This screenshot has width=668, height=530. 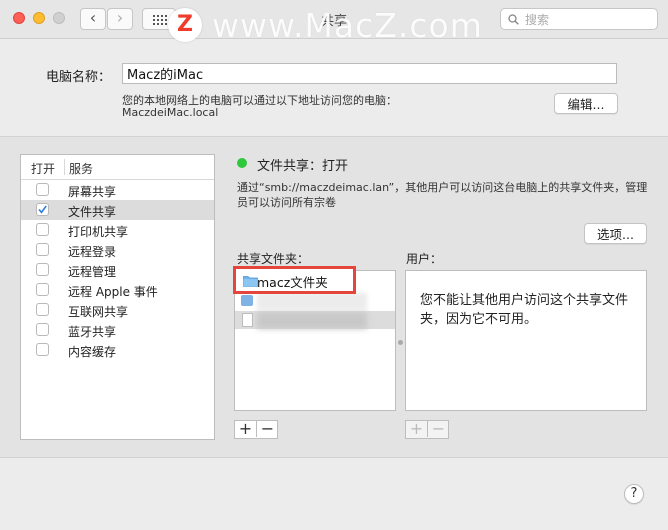 What do you see at coordinates (92, 352) in the screenshot?
I see `service-label: 内容缓存` at bounding box center [92, 352].